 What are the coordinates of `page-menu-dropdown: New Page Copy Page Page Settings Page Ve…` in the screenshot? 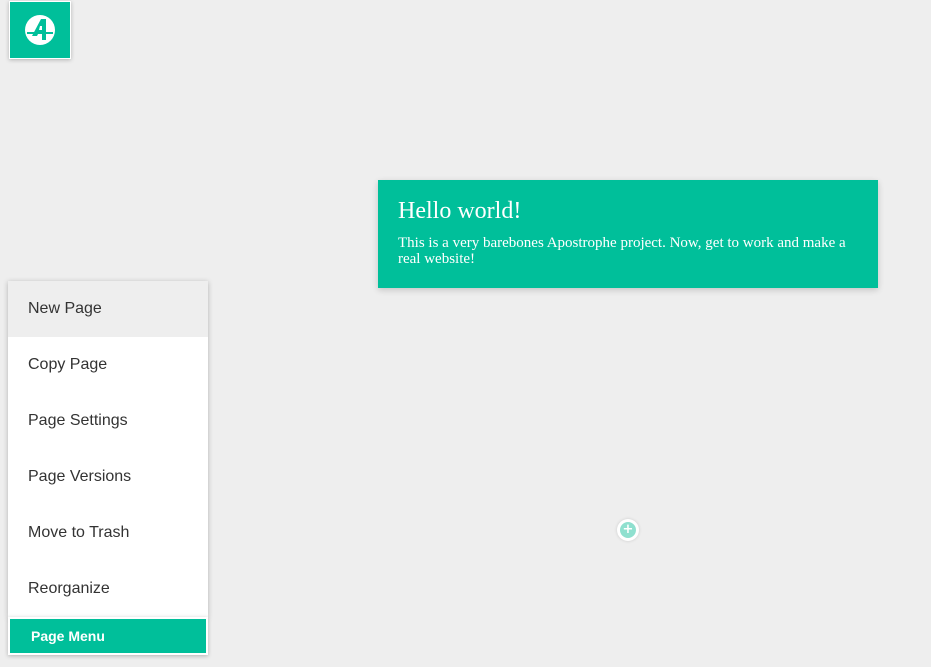 It's located at (108, 449).